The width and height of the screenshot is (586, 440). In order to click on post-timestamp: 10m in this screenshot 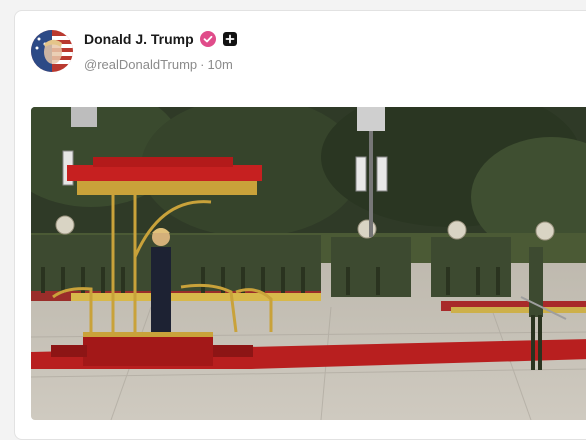, I will do `click(220, 64)`.